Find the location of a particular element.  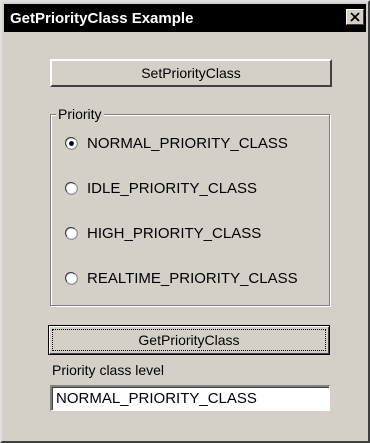

get-priority-class-button: GetPriorityClass is located at coordinates (189, 340).